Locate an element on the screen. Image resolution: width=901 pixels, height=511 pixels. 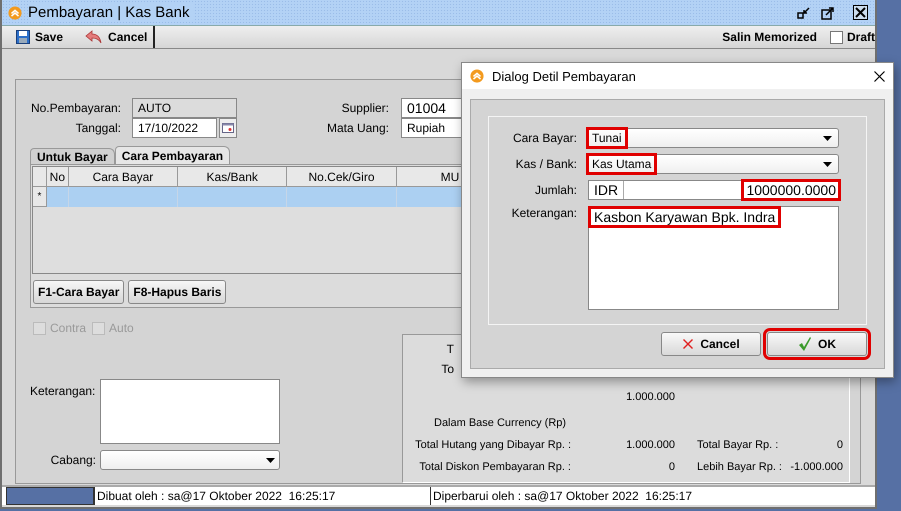
section-heading: Dalam Base Currency (Rp) is located at coordinates (499, 423).